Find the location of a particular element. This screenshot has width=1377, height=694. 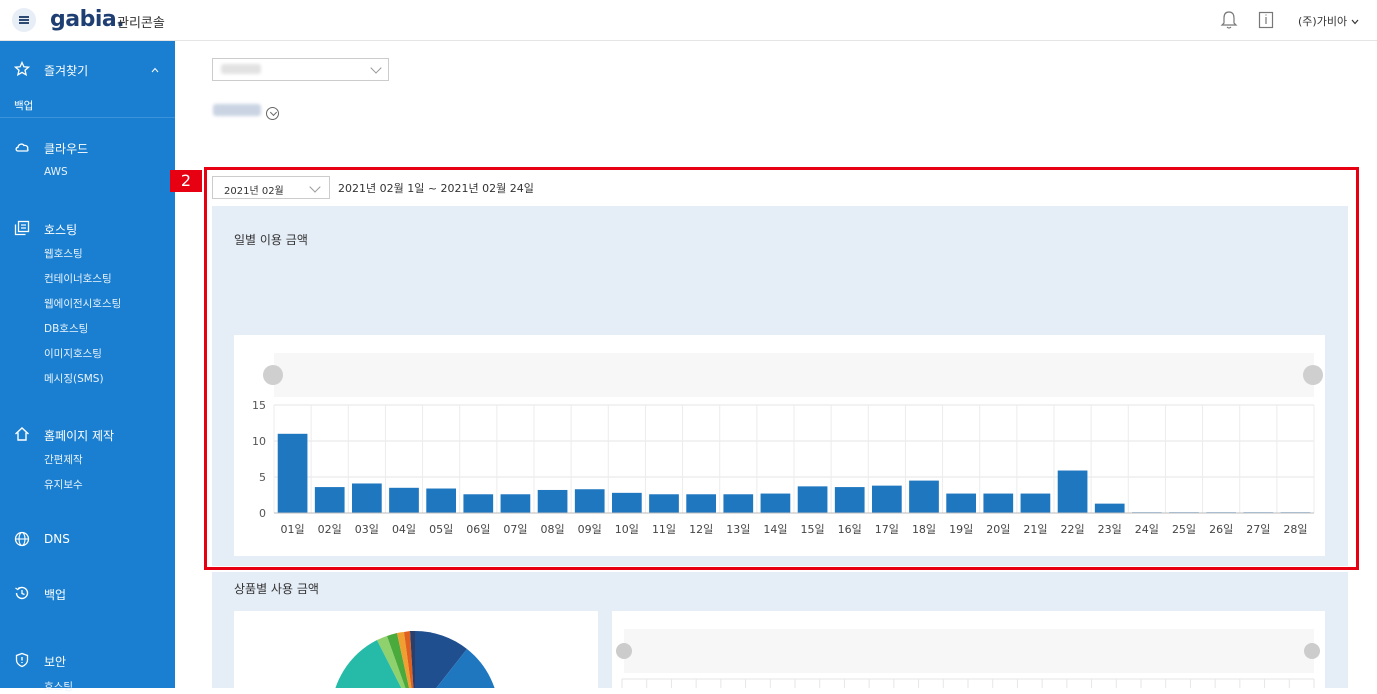

zoom-range-track is located at coordinates (969, 651).